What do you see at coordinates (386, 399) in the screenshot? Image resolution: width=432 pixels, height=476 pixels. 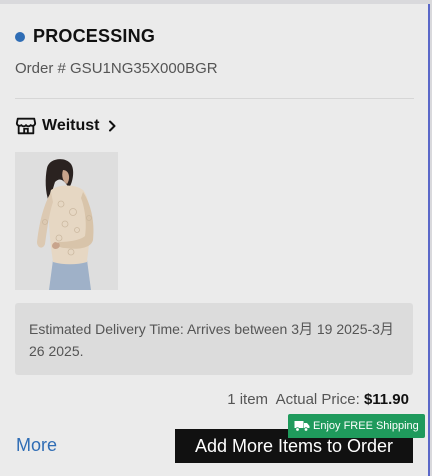 I see `price-value: $11.90` at bounding box center [386, 399].